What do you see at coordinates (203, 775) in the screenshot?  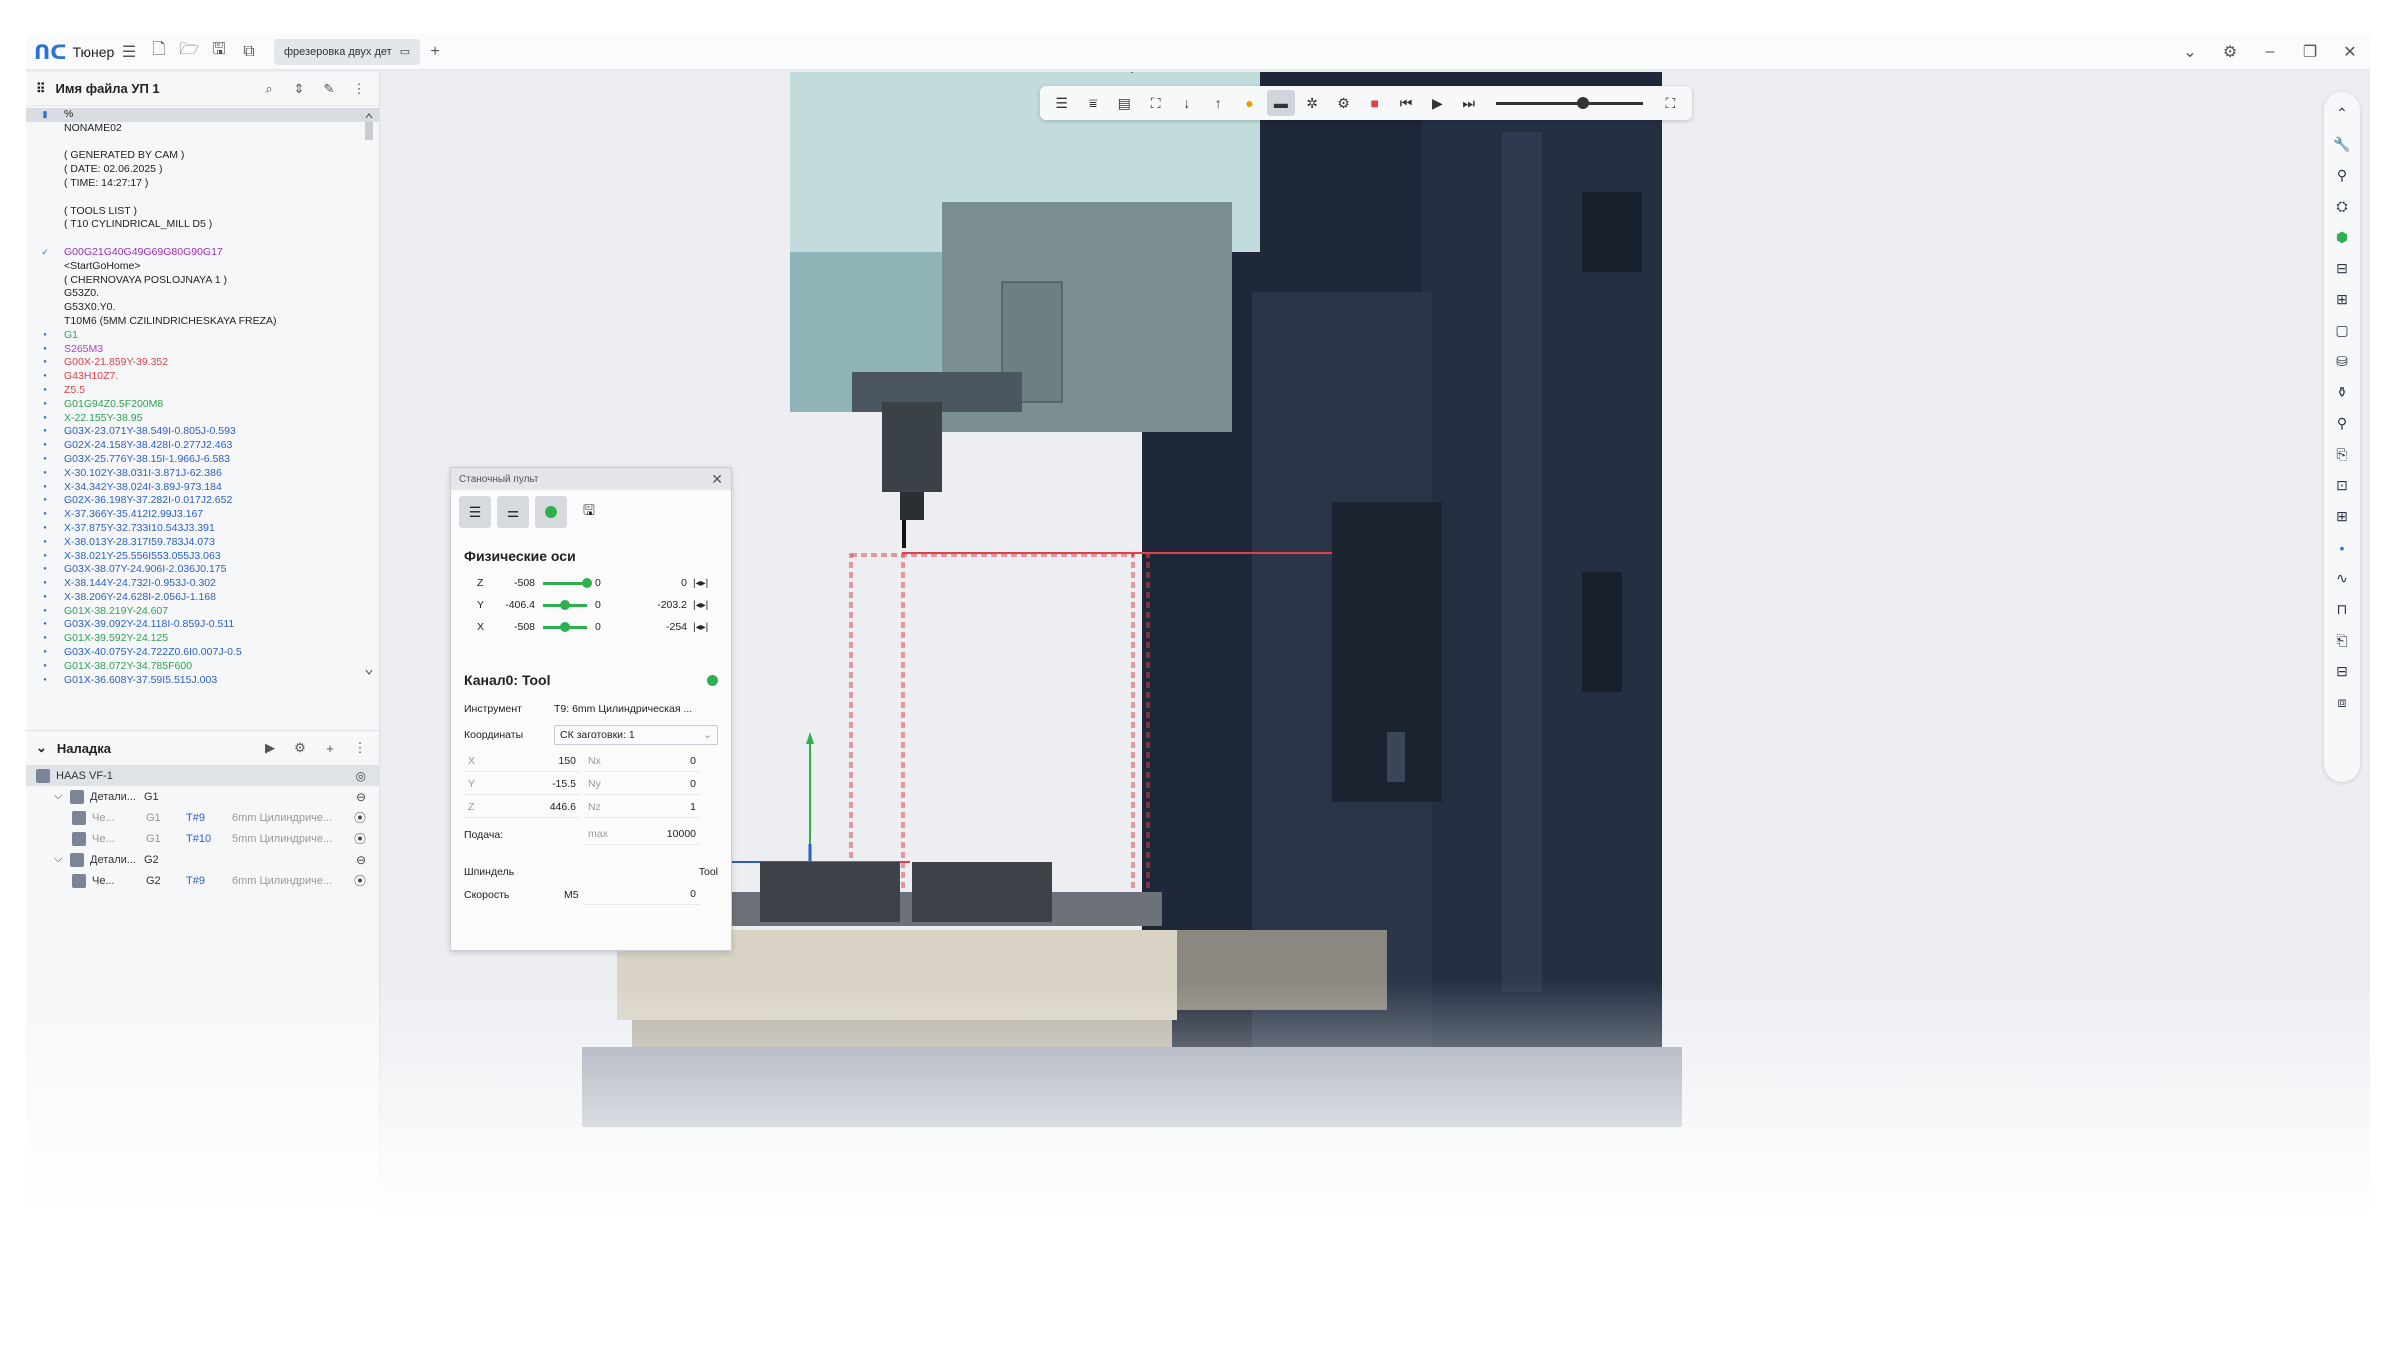 I see `tree-row: HAAS VF-1 ◎` at bounding box center [203, 775].